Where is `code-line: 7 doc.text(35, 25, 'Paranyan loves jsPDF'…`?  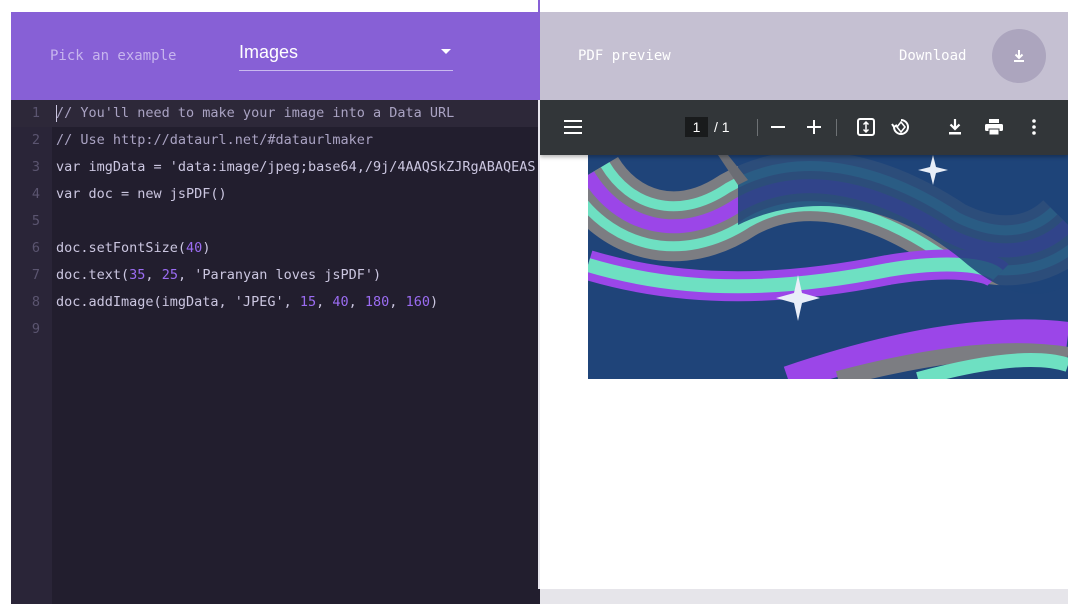 code-line: 7 doc.text(35, 25, 'Paranyan loves jsPDF'… is located at coordinates (275, 275).